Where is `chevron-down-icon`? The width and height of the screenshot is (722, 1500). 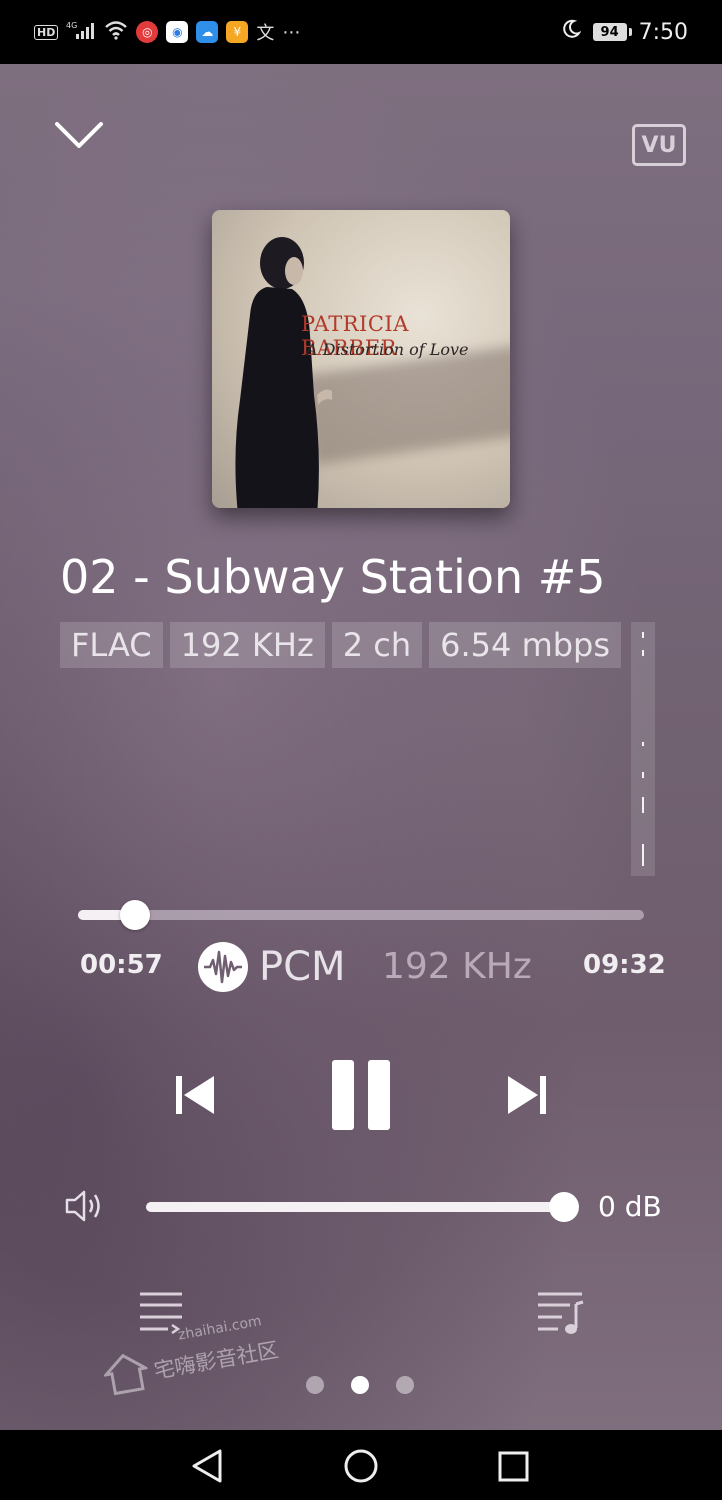 chevron-down-icon is located at coordinates (79, 136).